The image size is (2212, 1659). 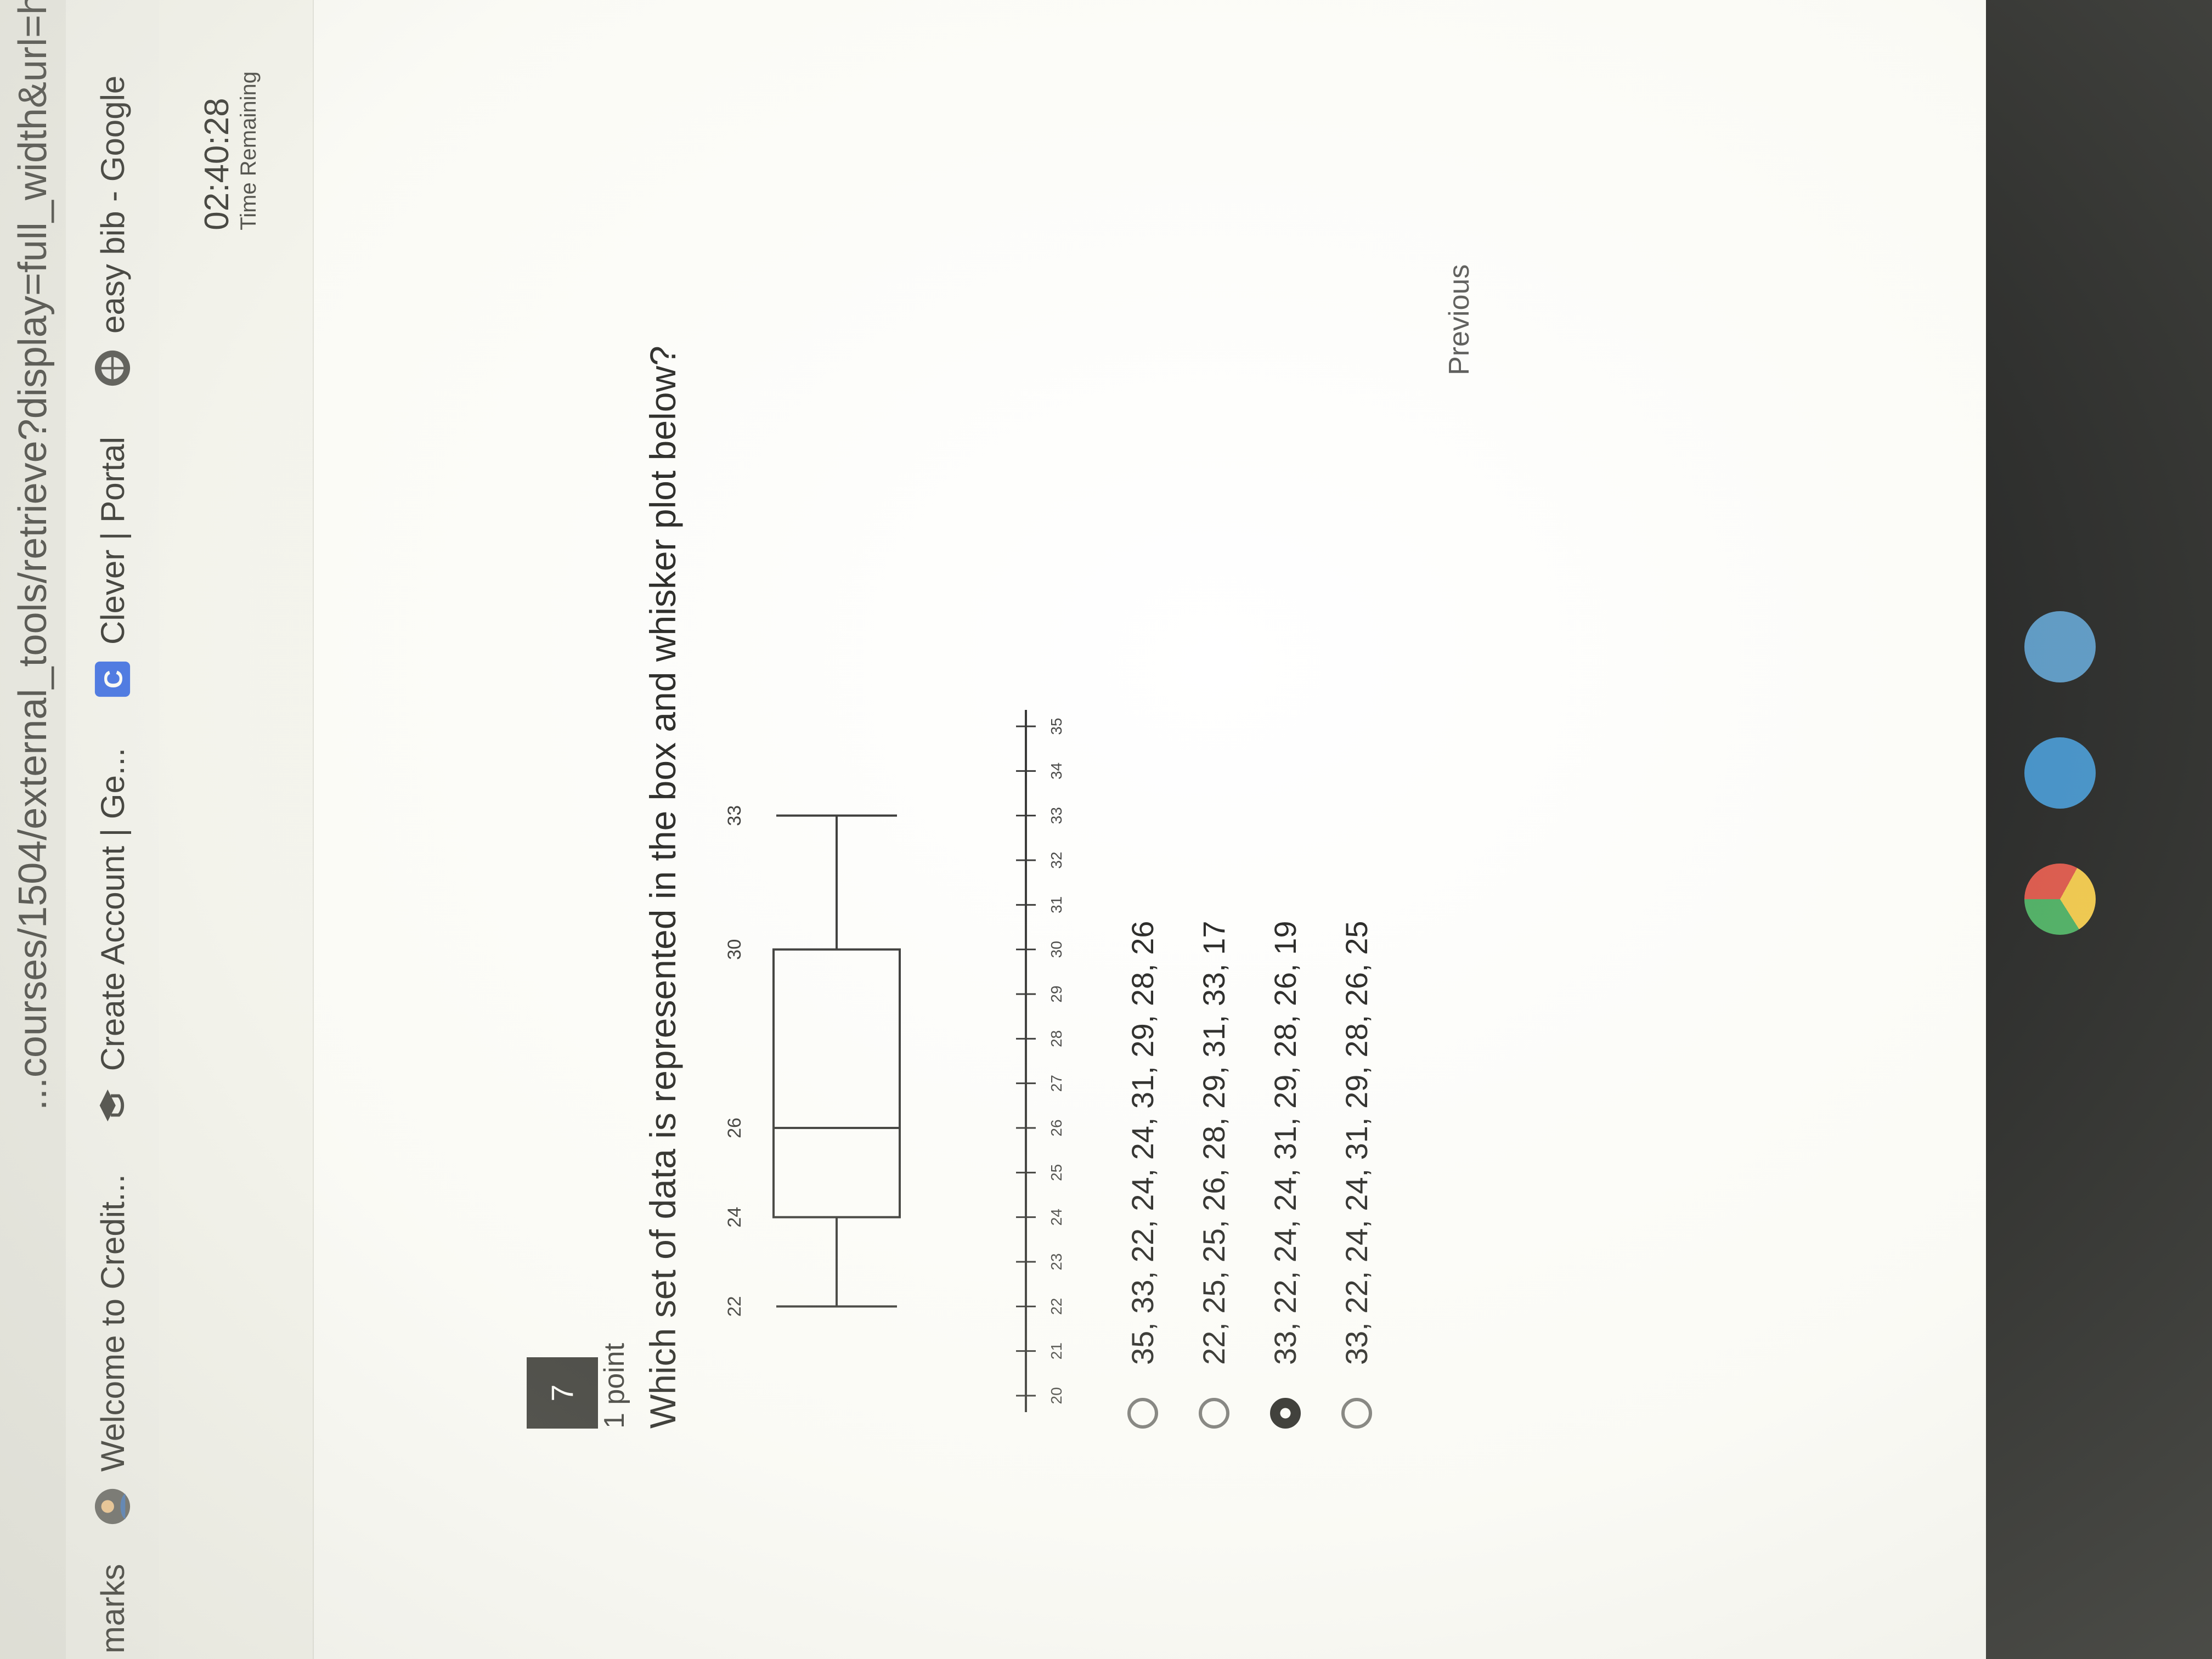 I want to click on timer-label: Time Remaining, so click(x=249, y=150).